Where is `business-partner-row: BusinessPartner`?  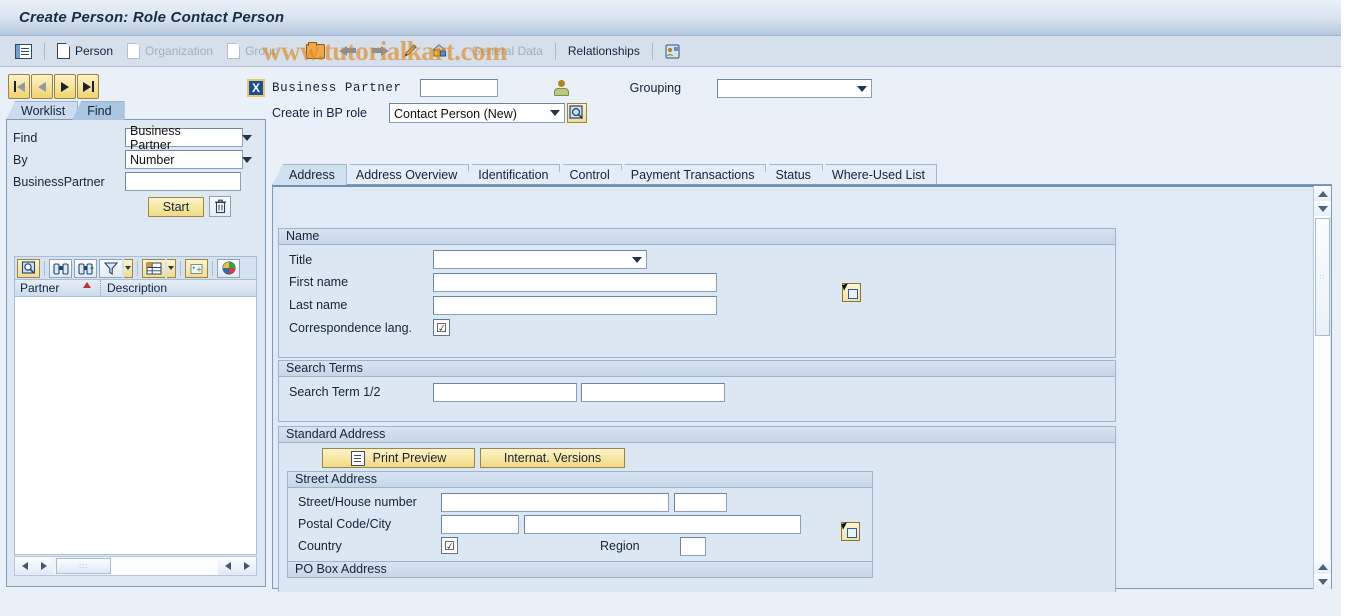
business-partner-row: BusinessPartner is located at coordinates (136, 181).